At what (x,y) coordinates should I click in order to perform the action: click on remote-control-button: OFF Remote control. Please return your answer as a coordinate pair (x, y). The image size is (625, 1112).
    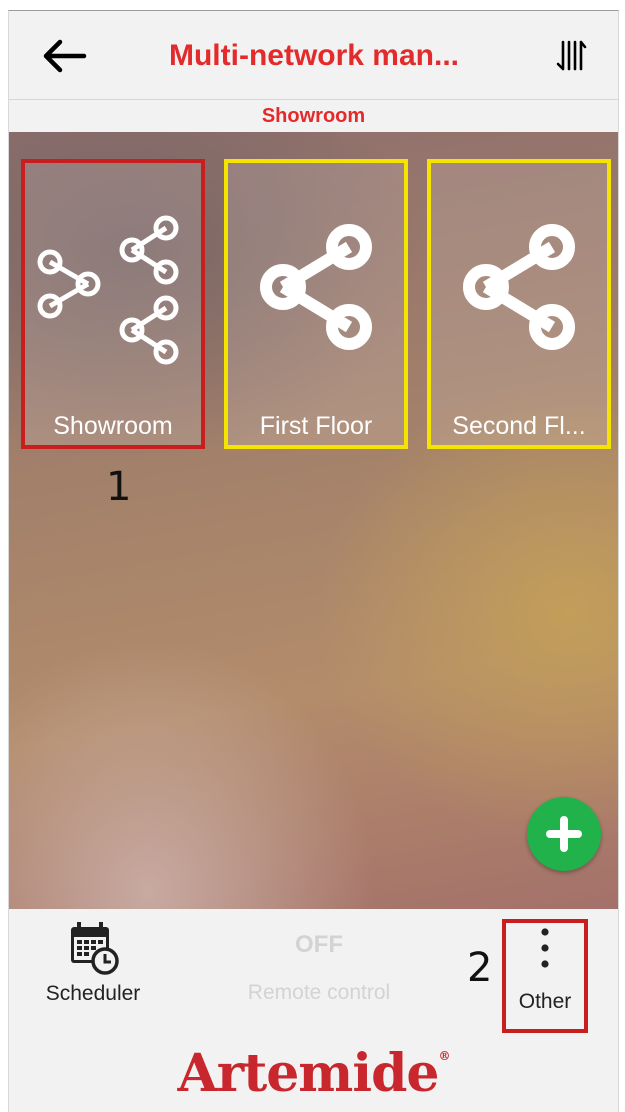
    Looking at the image, I should click on (319, 968).